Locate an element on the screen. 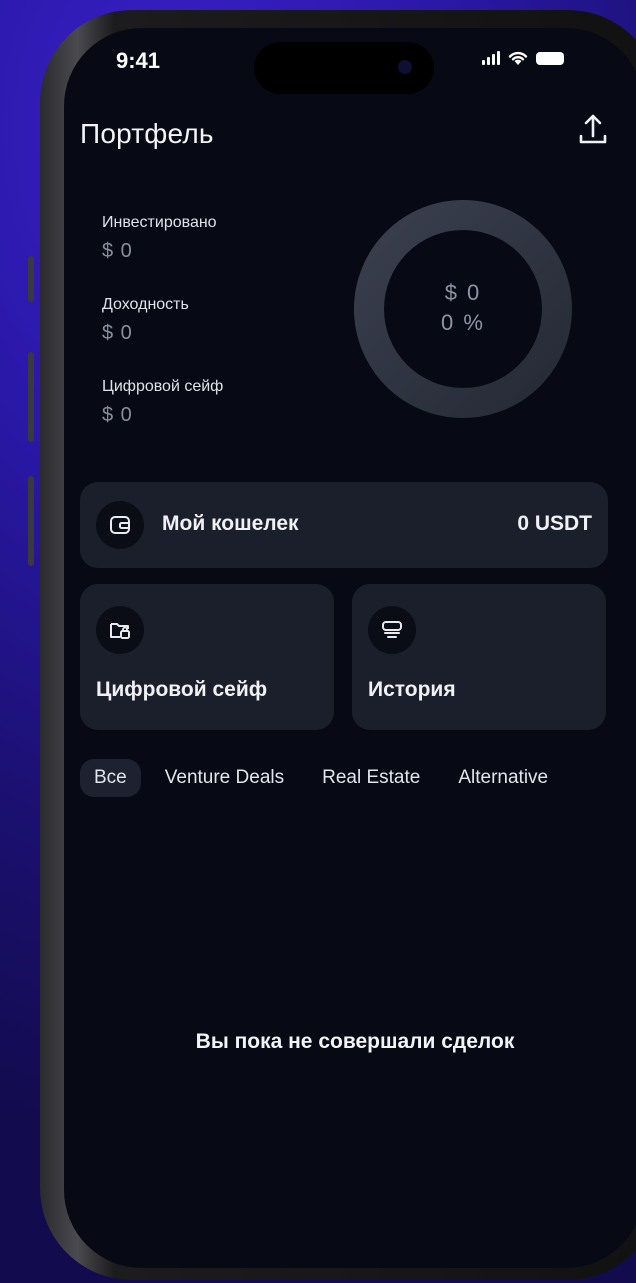  wallet-card: Мой кошелек 0 USDT is located at coordinates (344, 525).